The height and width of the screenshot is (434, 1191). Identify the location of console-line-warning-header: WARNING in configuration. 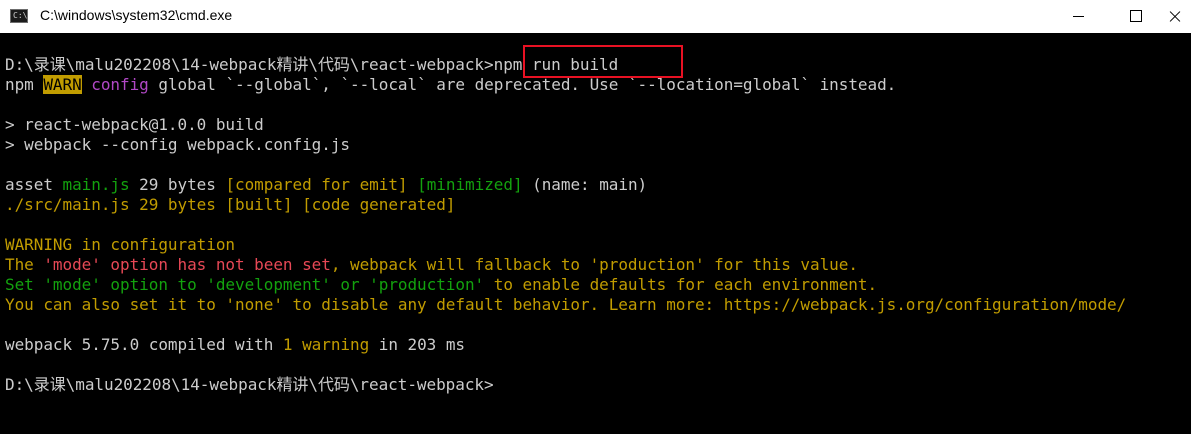
(120, 245).